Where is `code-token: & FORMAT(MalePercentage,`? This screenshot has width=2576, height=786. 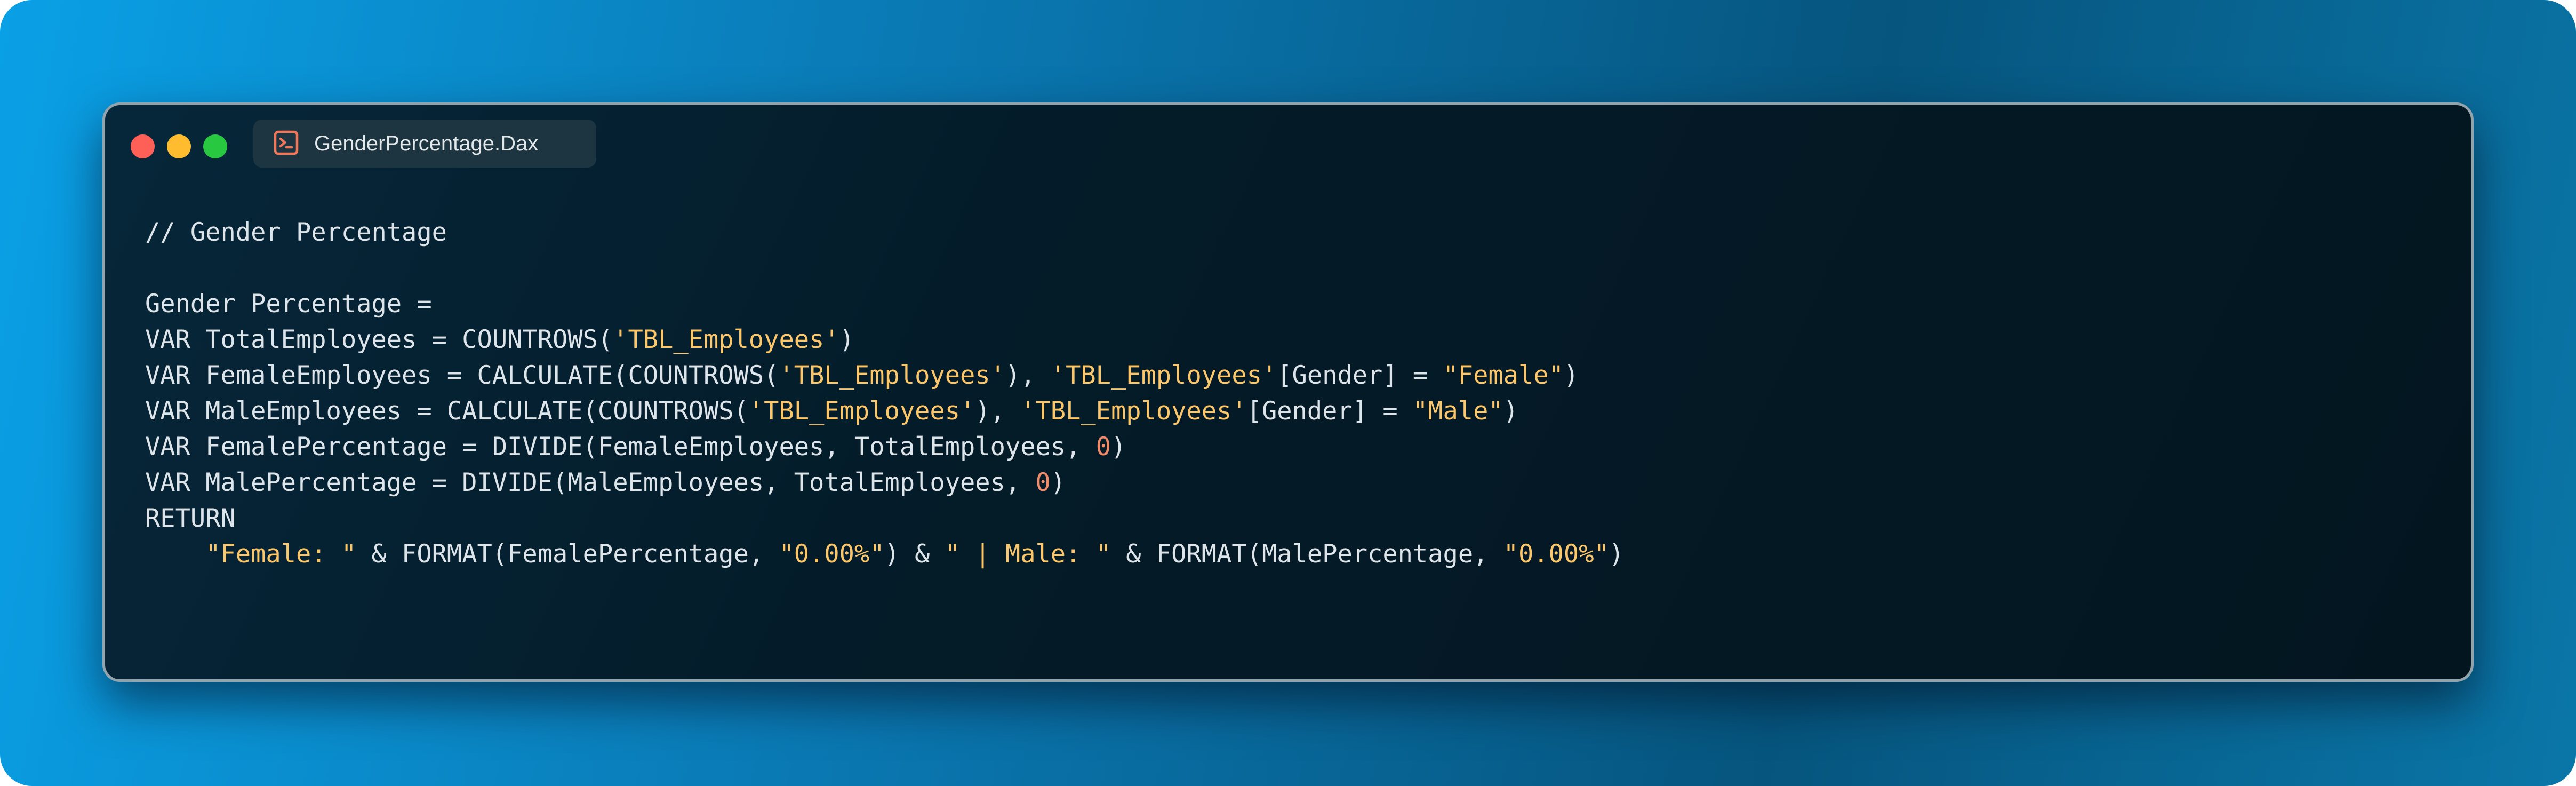
code-token: & FORMAT(MalePercentage, is located at coordinates (1307, 554).